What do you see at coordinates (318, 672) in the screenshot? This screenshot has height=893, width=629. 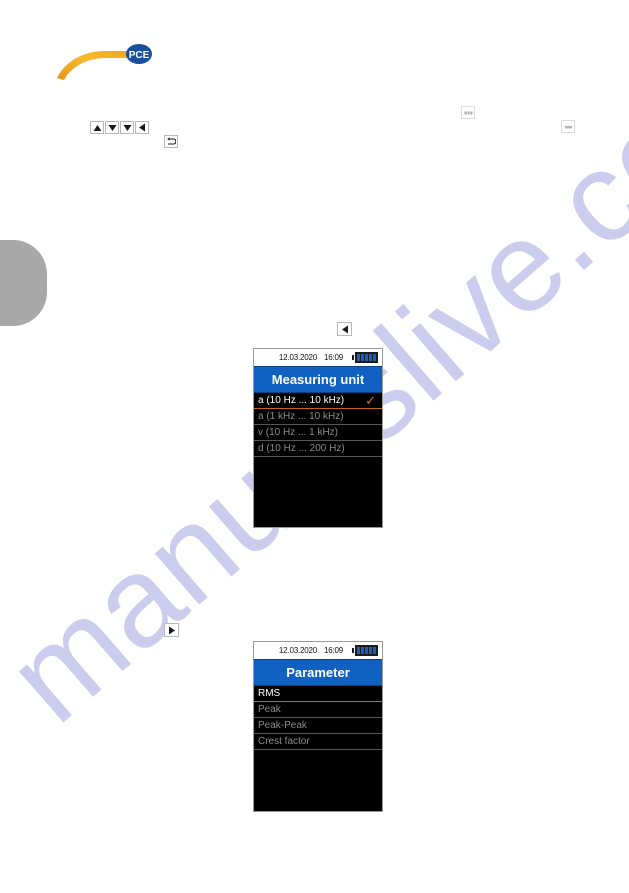 I see `screen-title-parameter: Parameter` at bounding box center [318, 672].